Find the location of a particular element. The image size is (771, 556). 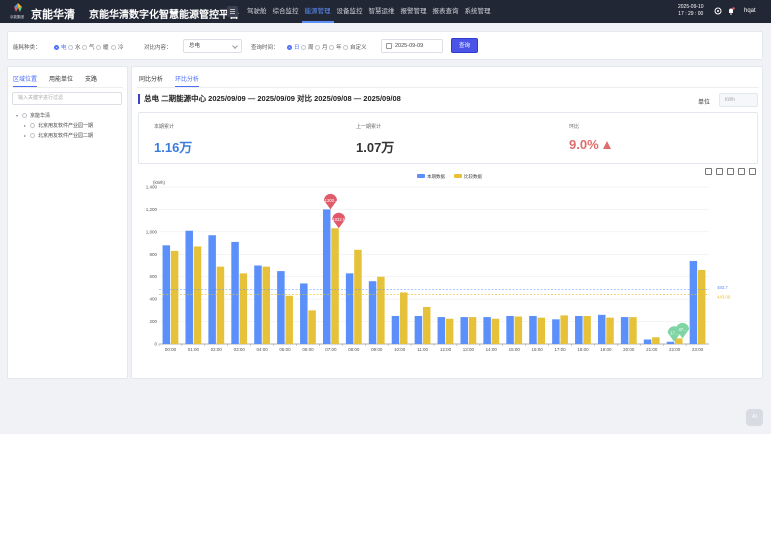

unit-input: kWh is located at coordinates (738, 100).